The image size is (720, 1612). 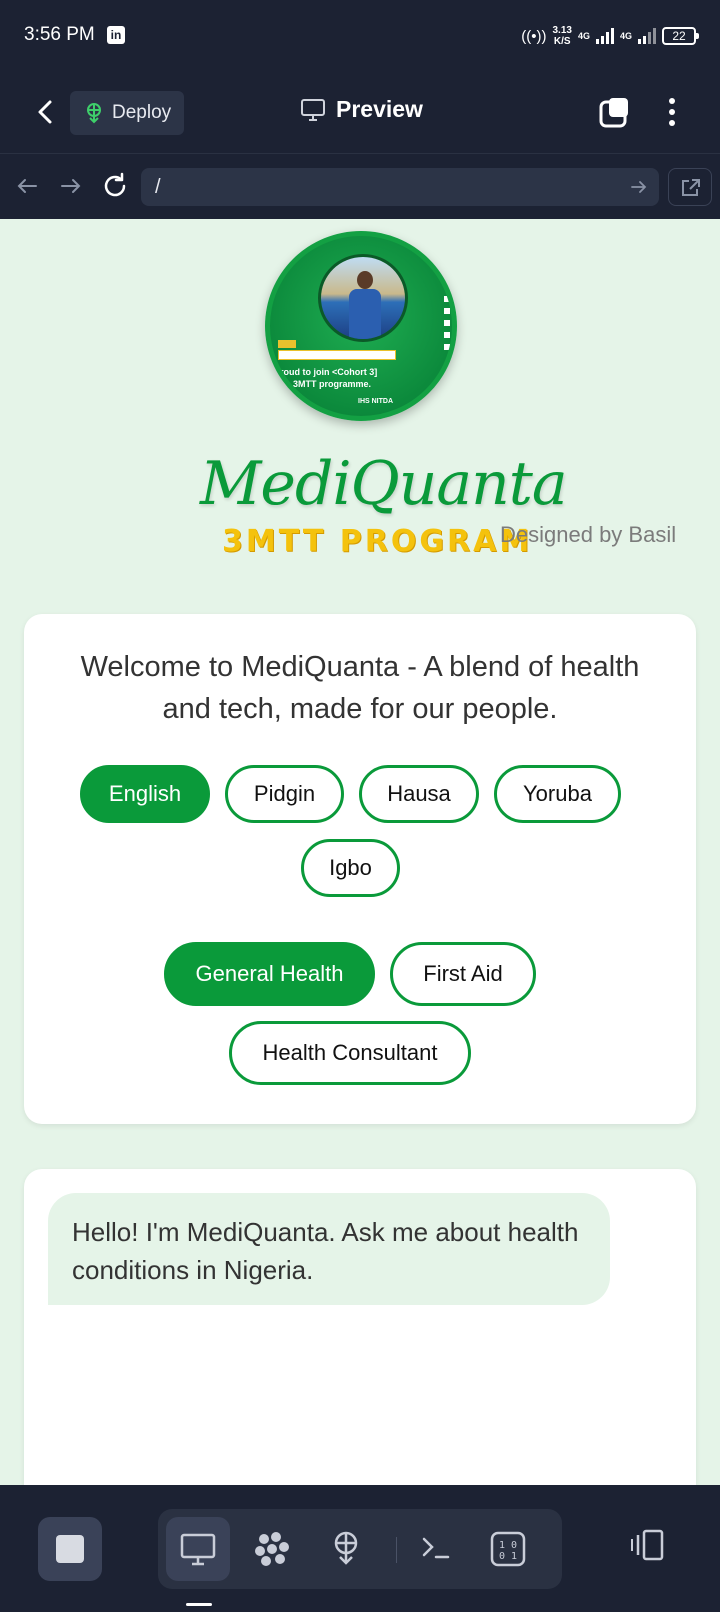 I want to click on bottom-dock: 1 00 1, so click(x=360, y=1548).